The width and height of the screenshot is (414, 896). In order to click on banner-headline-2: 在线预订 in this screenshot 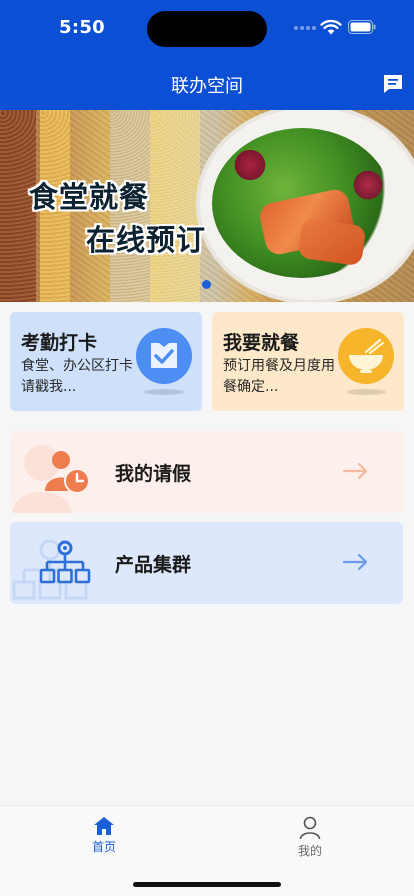, I will do `click(146, 240)`.